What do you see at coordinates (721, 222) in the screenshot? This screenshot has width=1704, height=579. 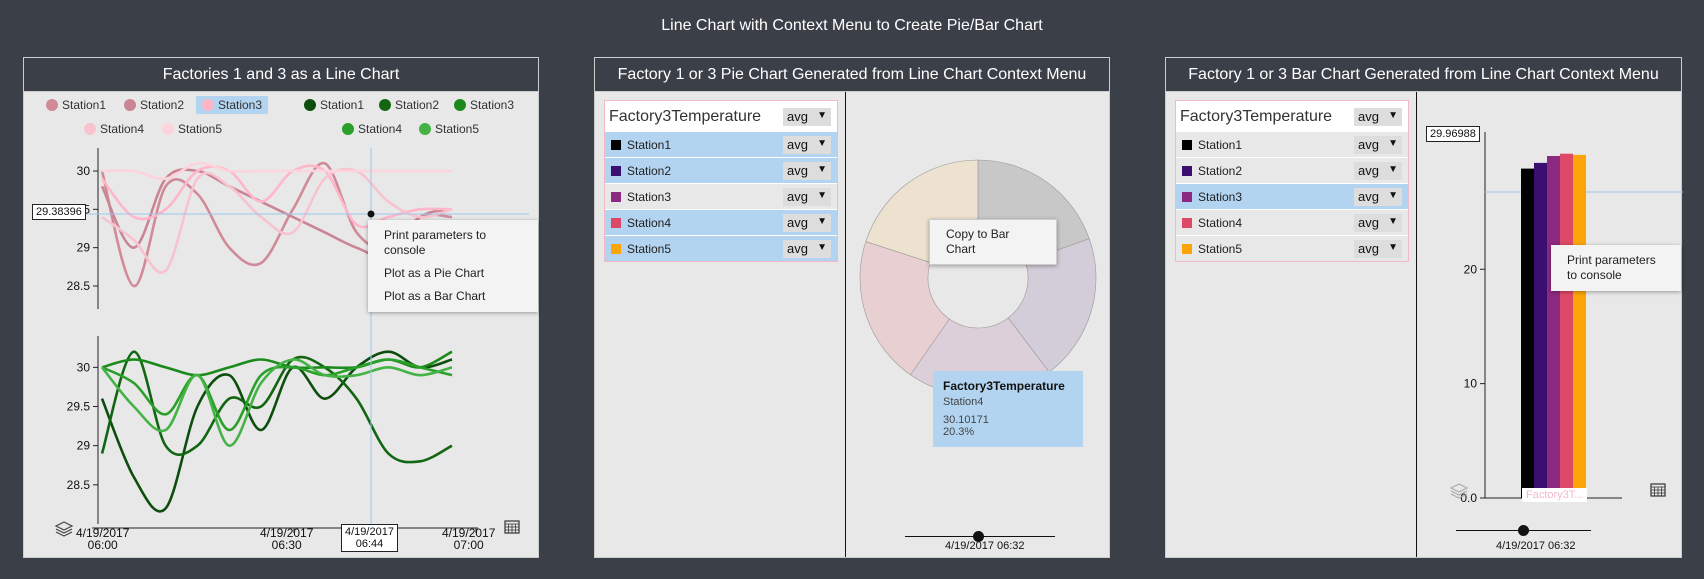 I see `pie-row-station4: Station4 avg ▼` at bounding box center [721, 222].